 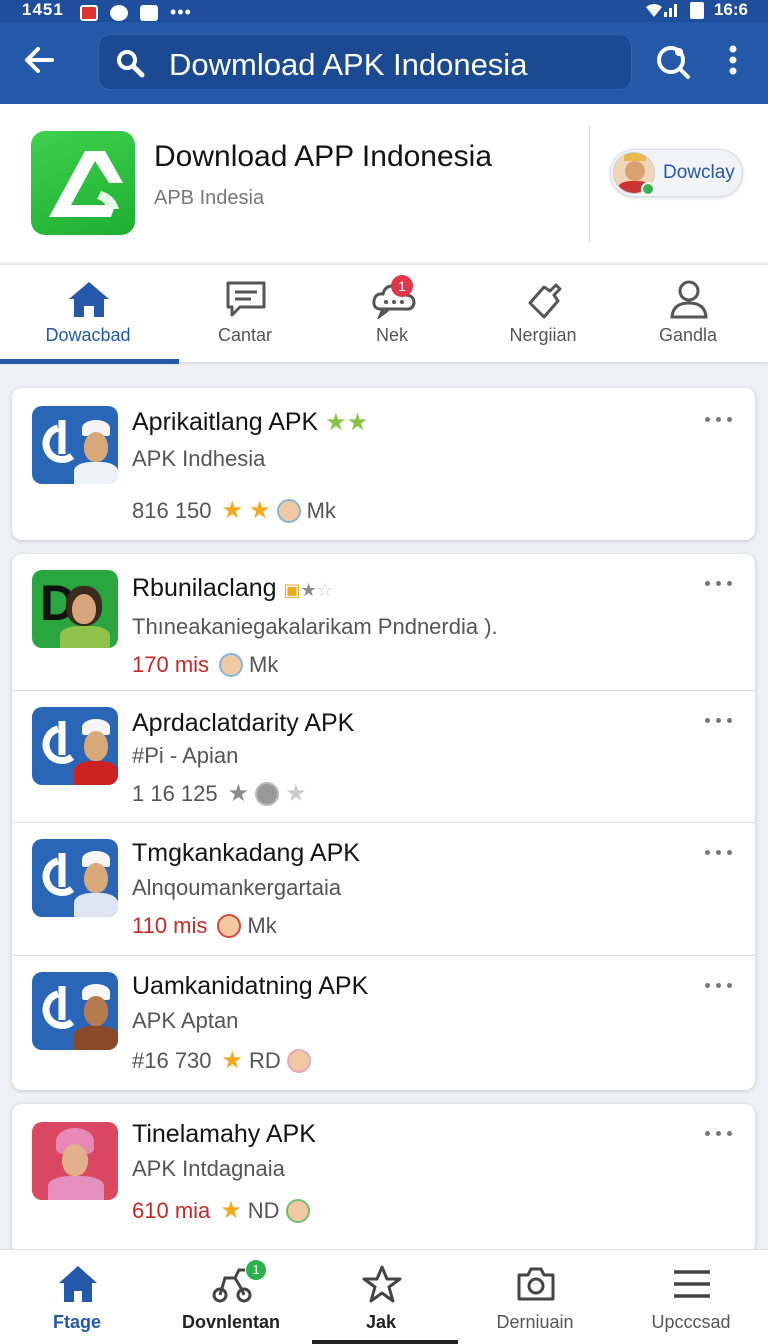 I want to click on download-count: 1 16 125, so click(x=175, y=793).